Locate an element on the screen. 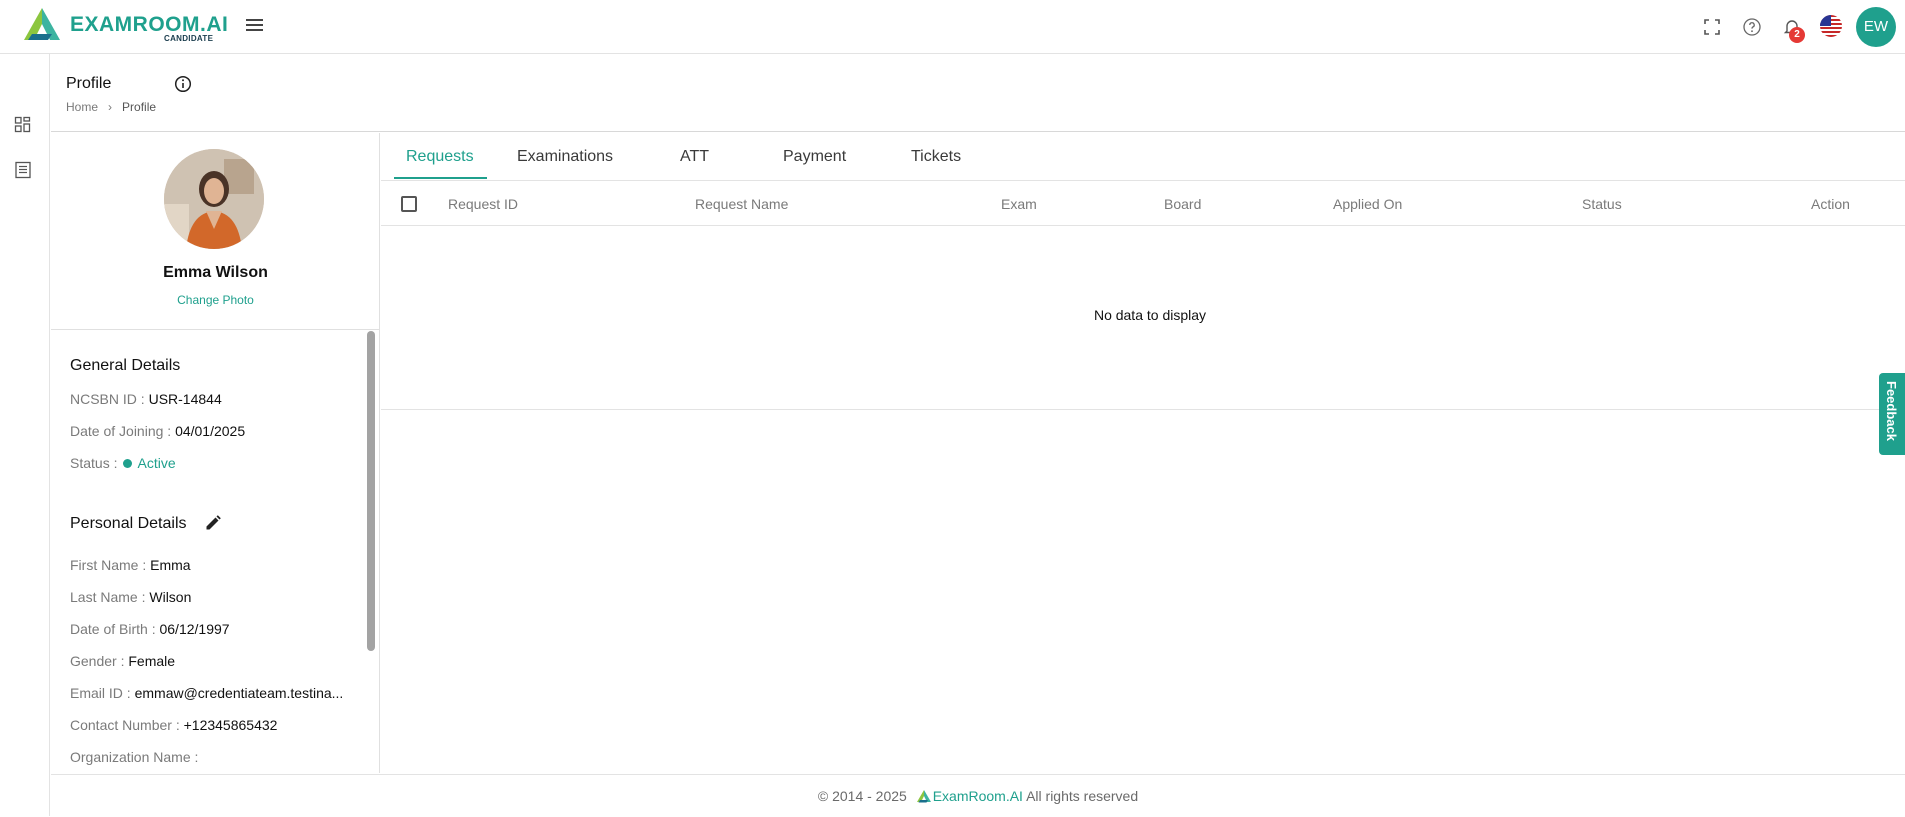 The image size is (1905, 817). notification-badge: 2 is located at coordinates (1797, 35).